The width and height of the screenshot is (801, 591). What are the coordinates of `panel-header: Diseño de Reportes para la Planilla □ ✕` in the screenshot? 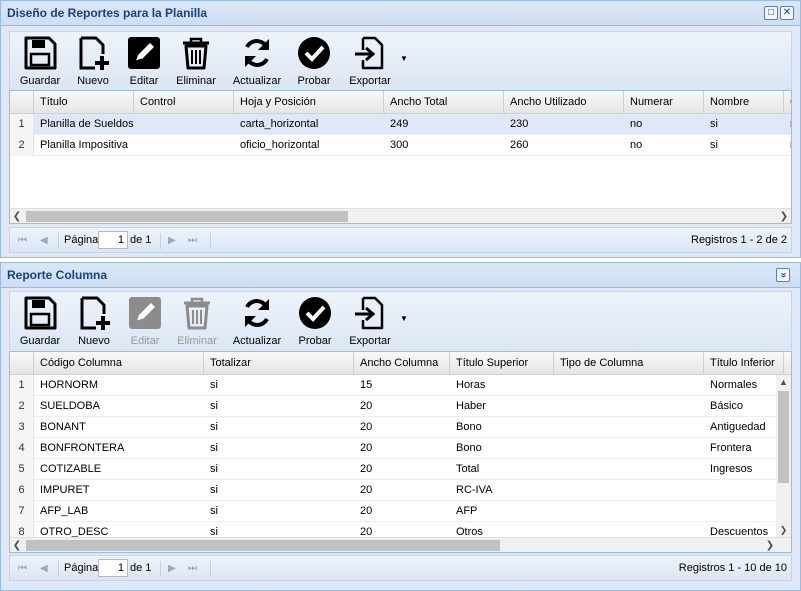 It's located at (400, 13).